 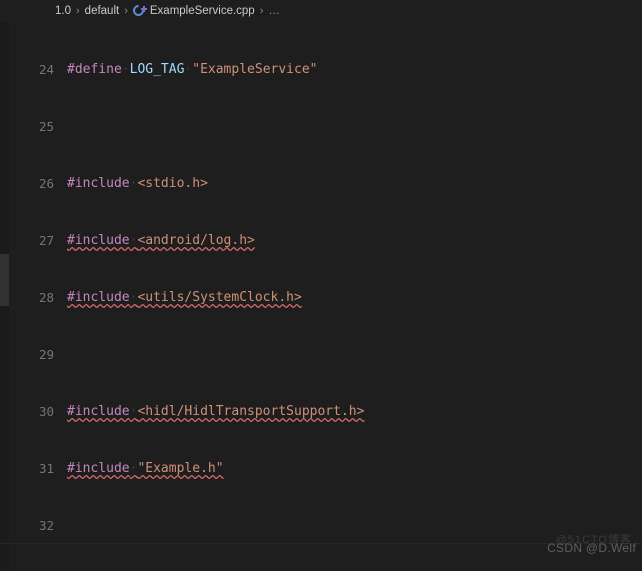 What do you see at coordinates (325, 354) in the screenshot?
I see `code-line: 29` at bounding box center [325, 354].